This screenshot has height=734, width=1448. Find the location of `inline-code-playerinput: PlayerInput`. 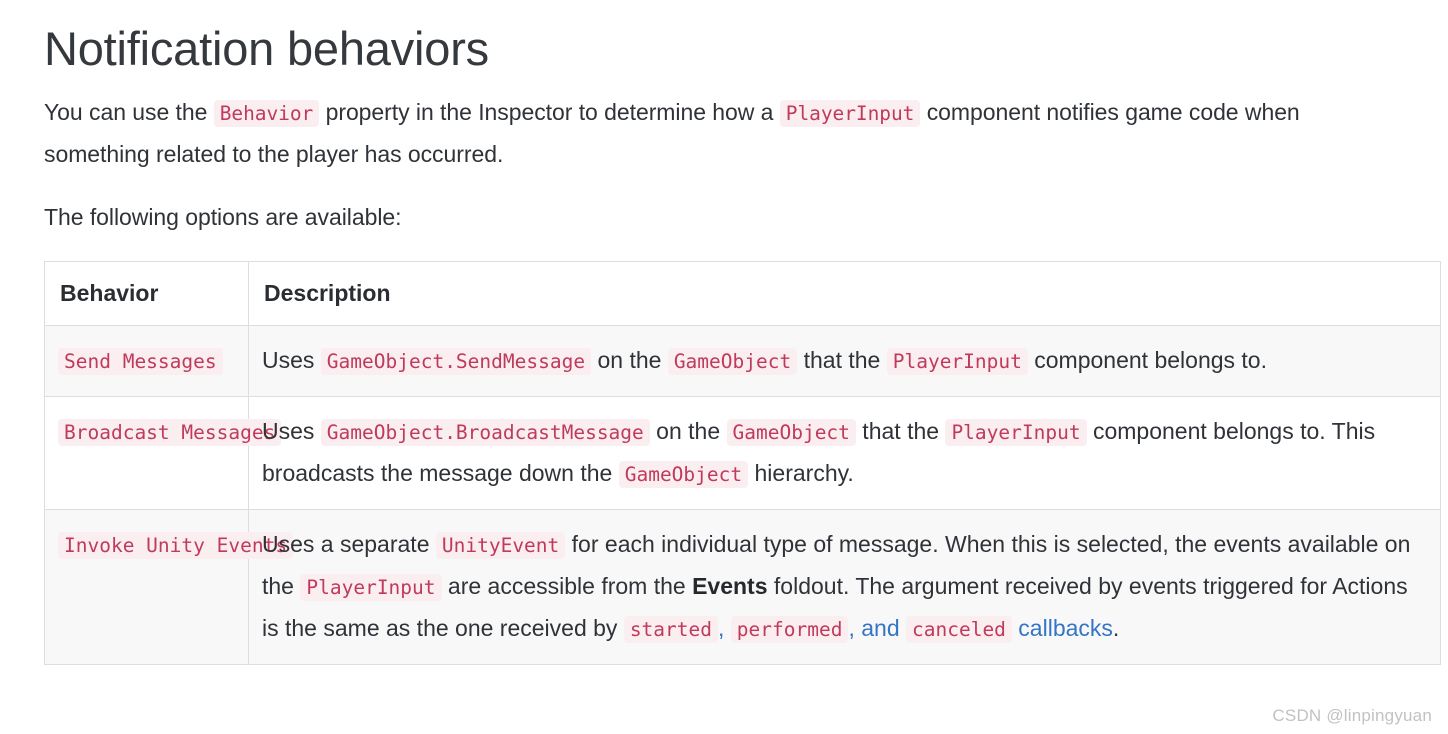

inline-code-playerinput: PlayerInput is located at coordinates (850, 114).